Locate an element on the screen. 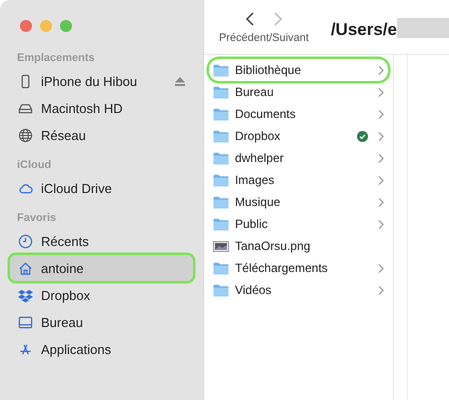 The width and height of the screenshot is (449, 400). close-window-button is located at coordinates (26, 26).